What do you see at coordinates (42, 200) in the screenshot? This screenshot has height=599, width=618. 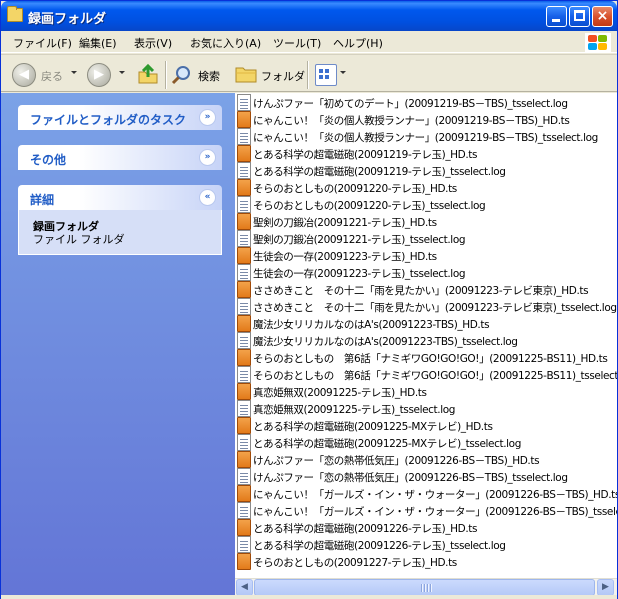 I see `task-group-label: 詳細` at bounding box center [42, 200].